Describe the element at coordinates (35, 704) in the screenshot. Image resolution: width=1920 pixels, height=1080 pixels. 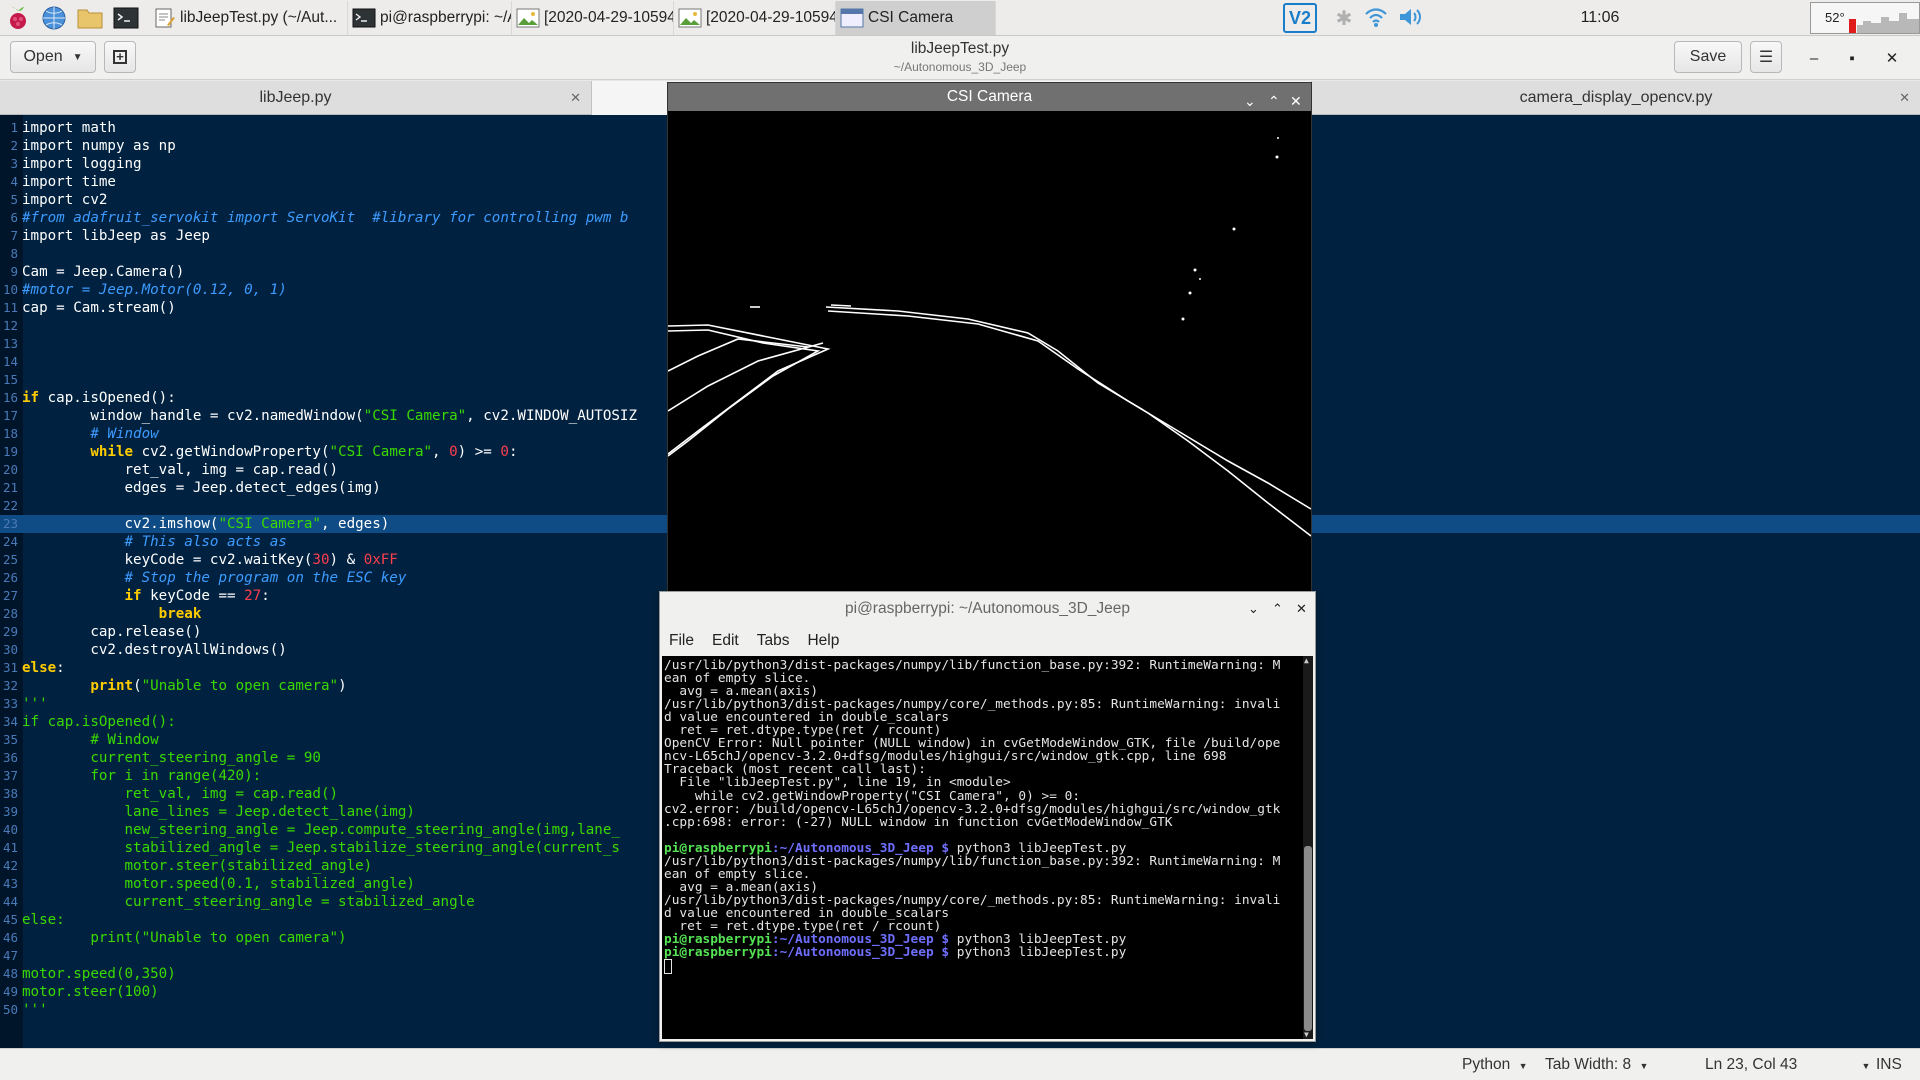
I see `code-text: '''` at that location.